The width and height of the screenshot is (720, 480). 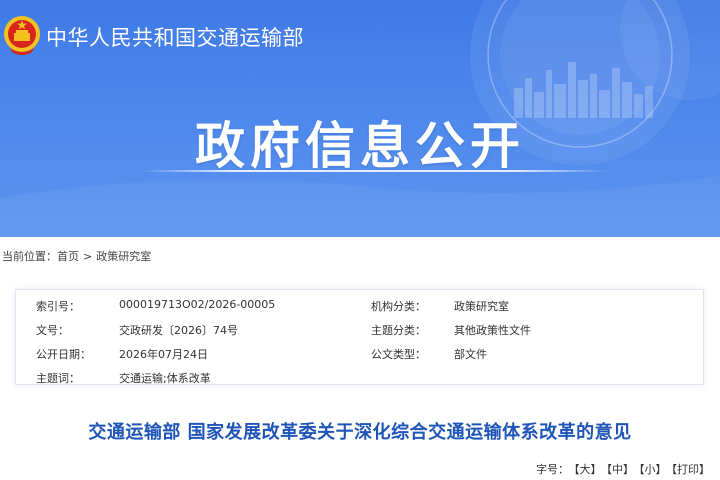 What do you see at coordinates (163, 354) in the screenshot?
I see `date-value: 2026年07月24日` at bounding box center [163, 354].